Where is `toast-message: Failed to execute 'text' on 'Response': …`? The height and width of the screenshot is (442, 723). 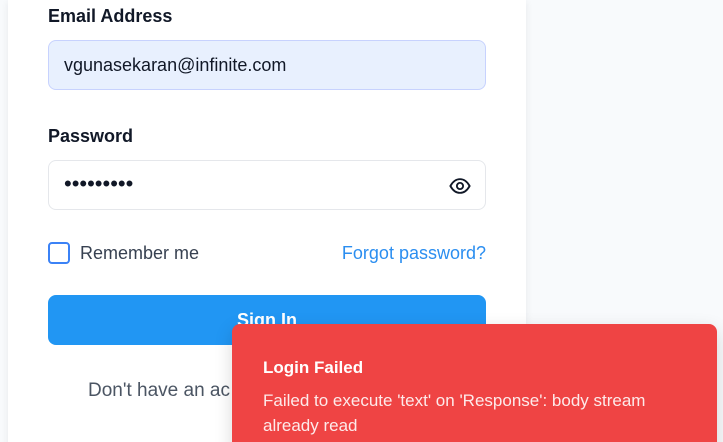 toast-message: Failed to execute 'text' on 'Response': … is located at coordinates (454, 413).